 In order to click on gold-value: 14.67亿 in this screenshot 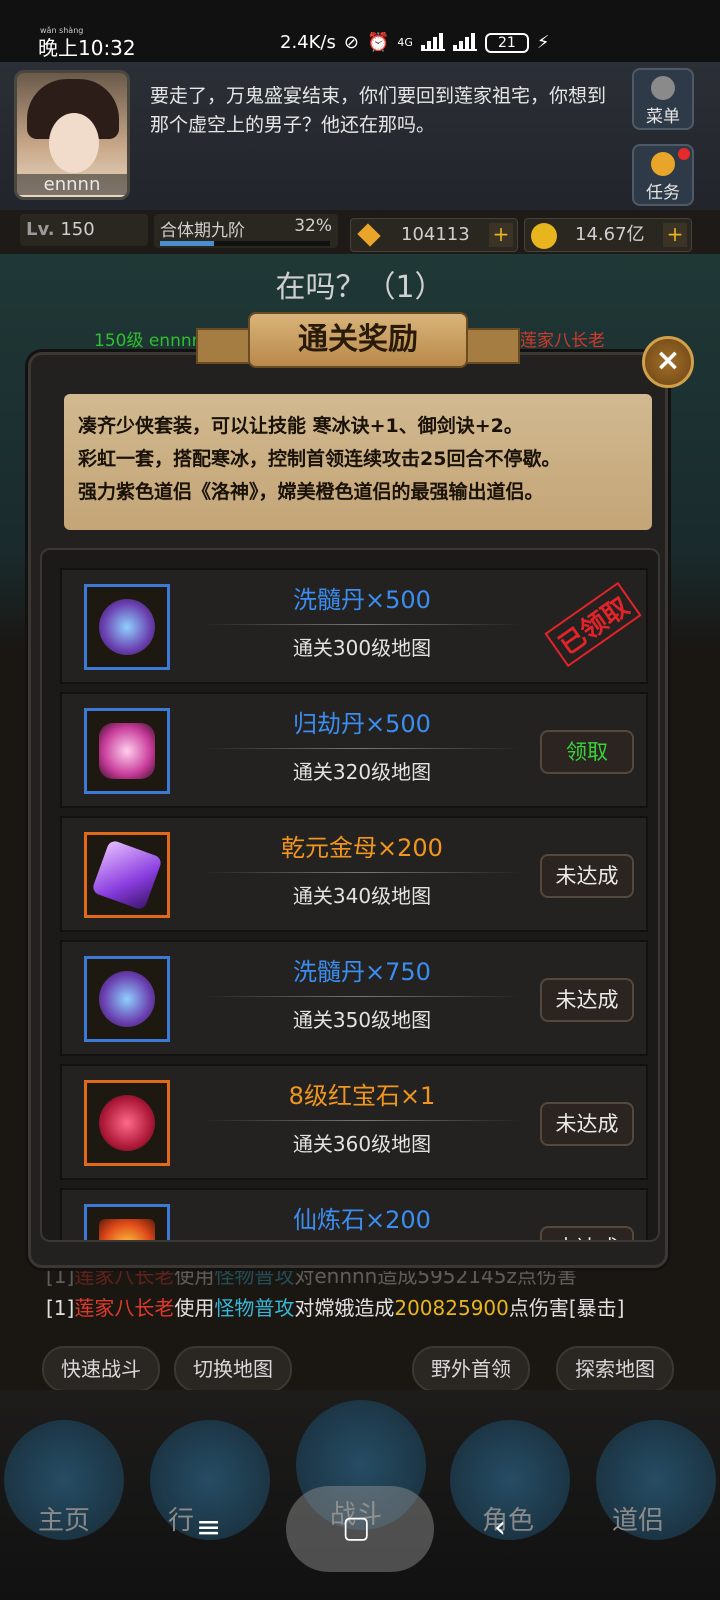, I will do `click(610, 234)`.